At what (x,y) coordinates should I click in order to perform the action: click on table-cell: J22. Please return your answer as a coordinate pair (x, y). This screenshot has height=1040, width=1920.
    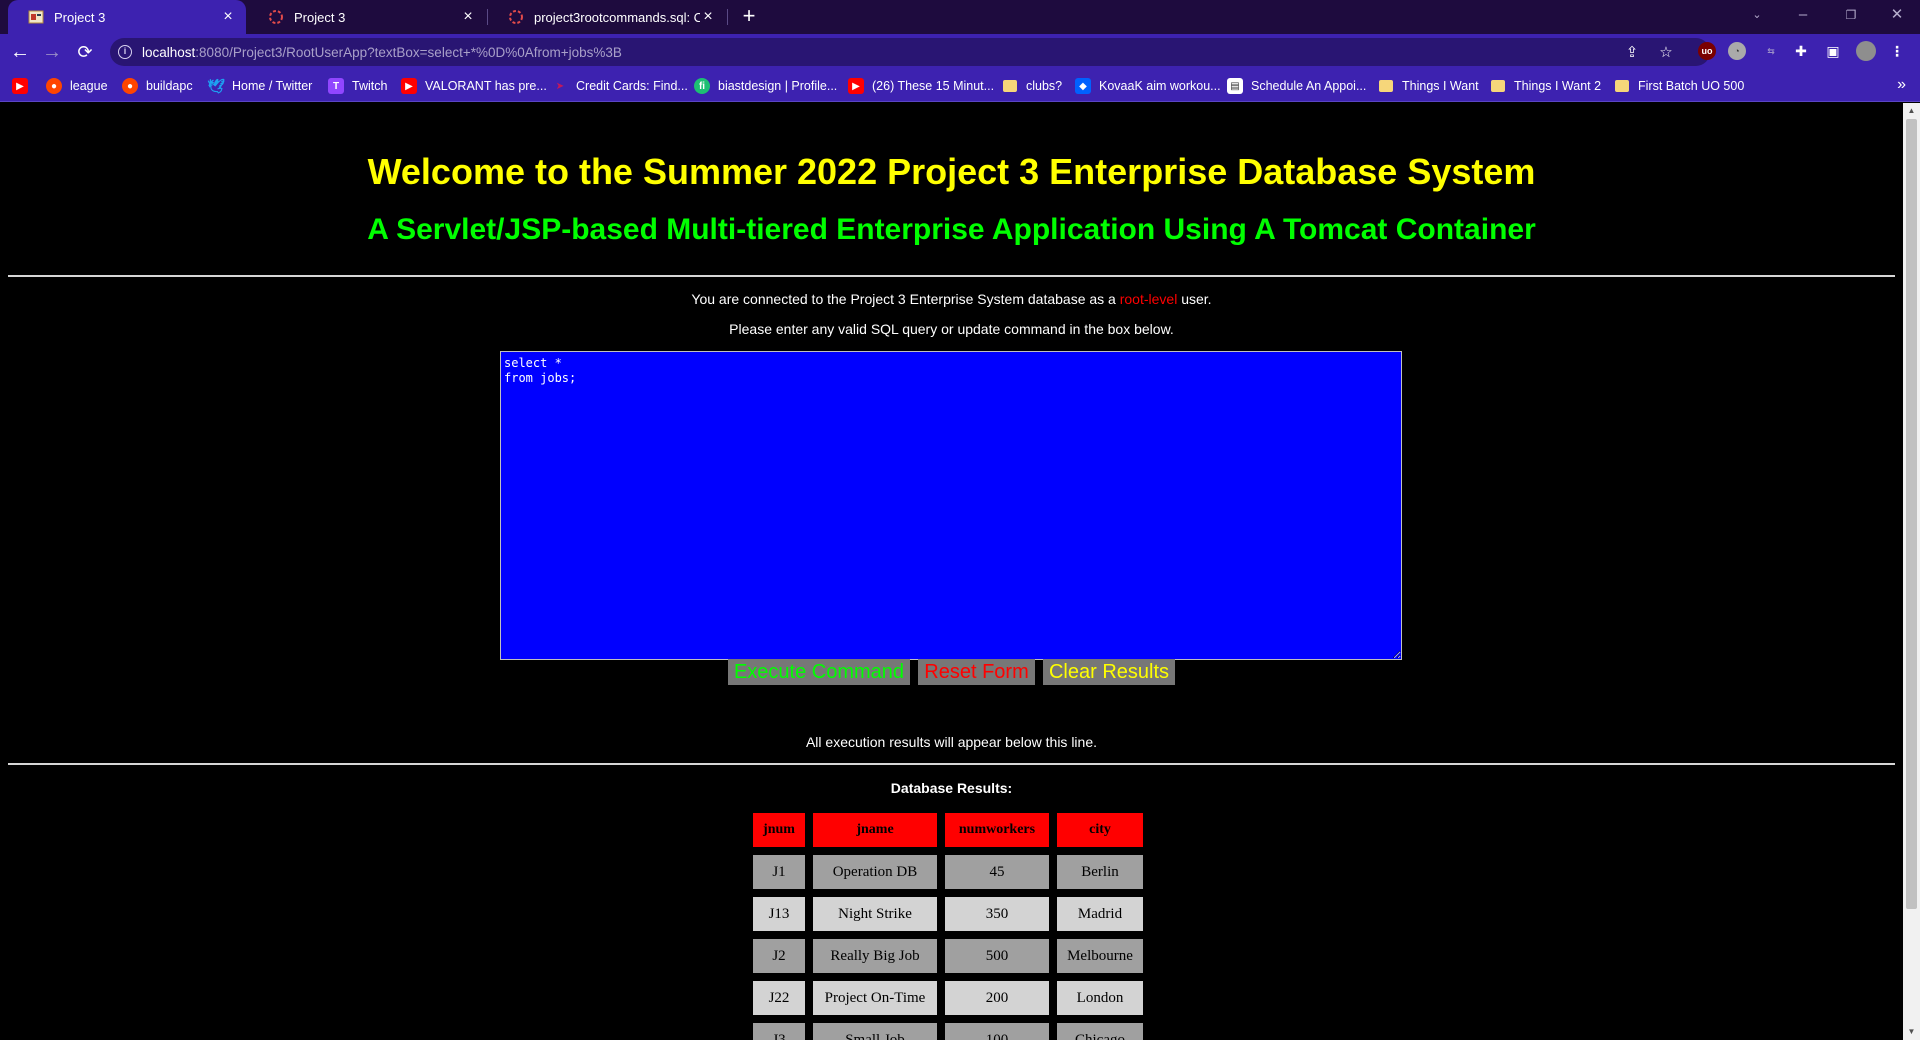
    Looking at the image, I should click on (779, 998).